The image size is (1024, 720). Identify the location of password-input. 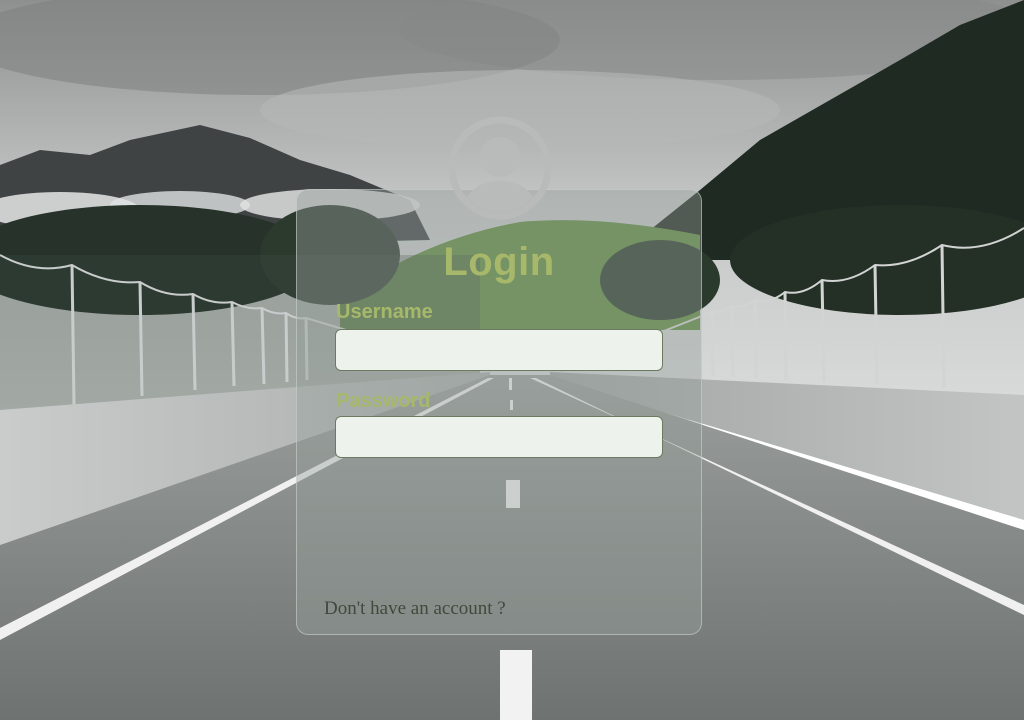
(499, 437).